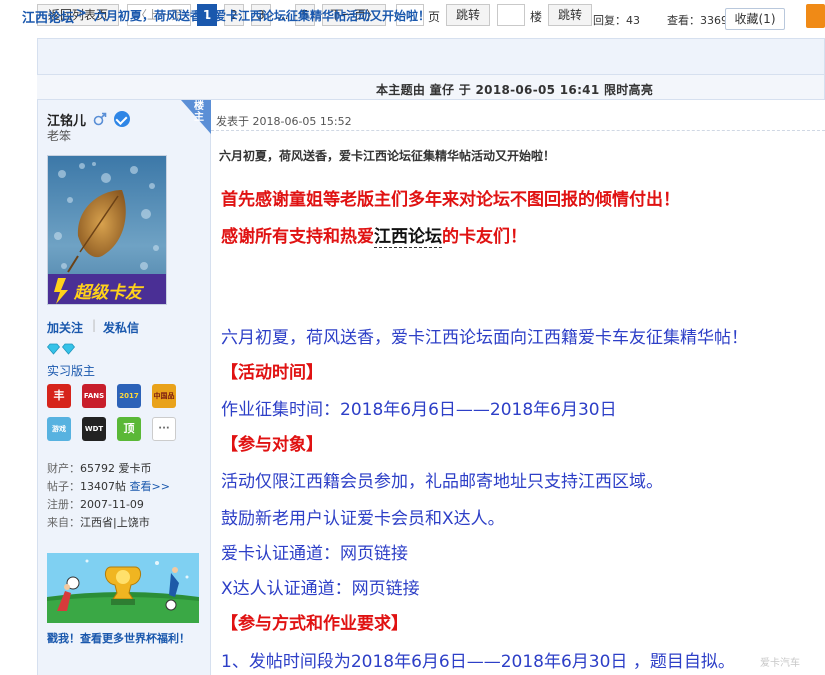 The image size is (825, 675). What do you see at coordinates (697, 20) in the screenshot?
I see `view-count: 查看：3369` at bounding box center [697, 20].